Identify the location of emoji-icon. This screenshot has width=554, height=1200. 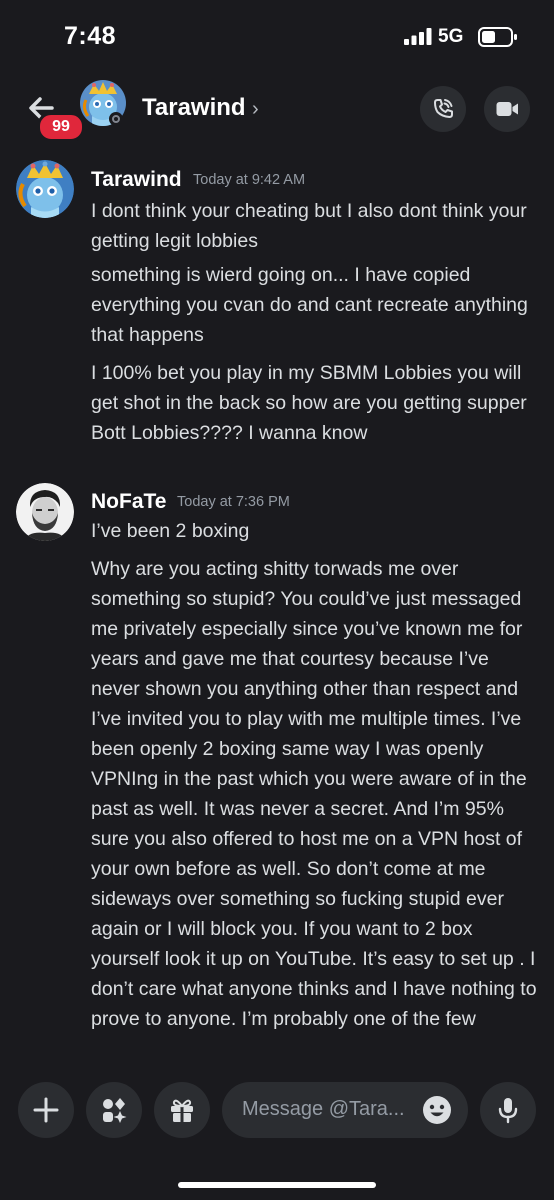
(437, 1110).